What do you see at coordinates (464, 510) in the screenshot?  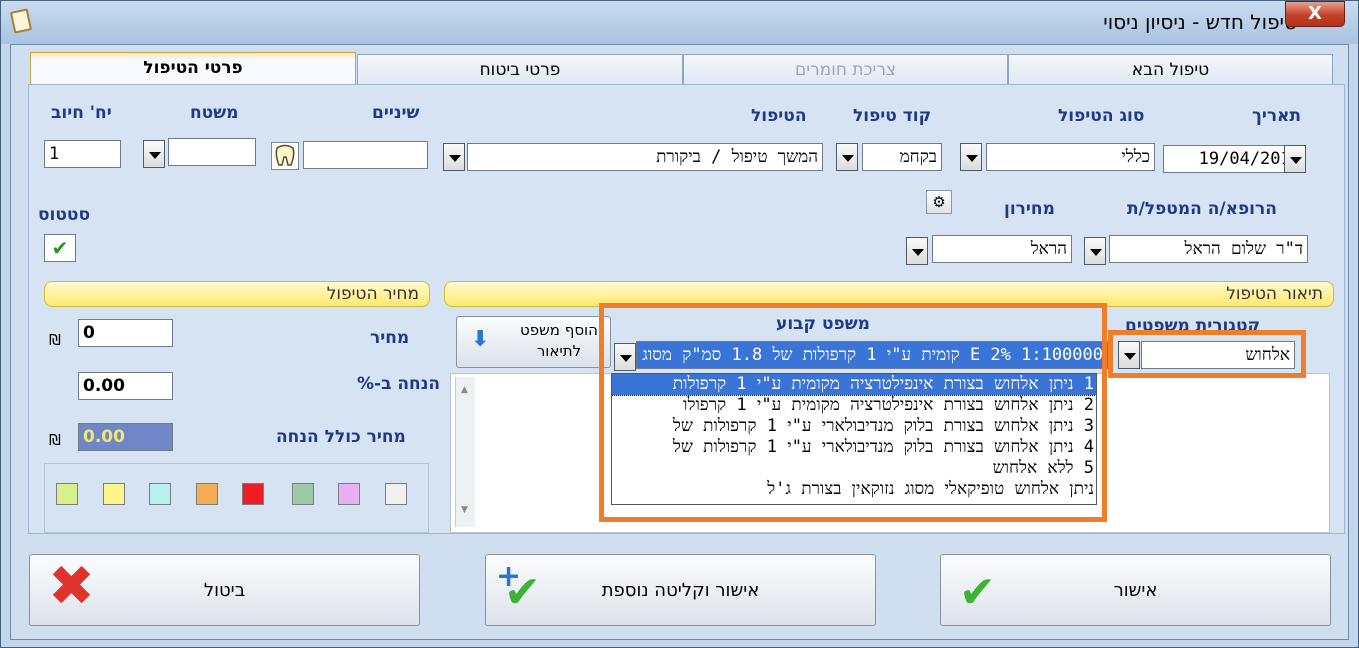 I see `scroll-down-icon: ▼` at bounding box center [464, 510].